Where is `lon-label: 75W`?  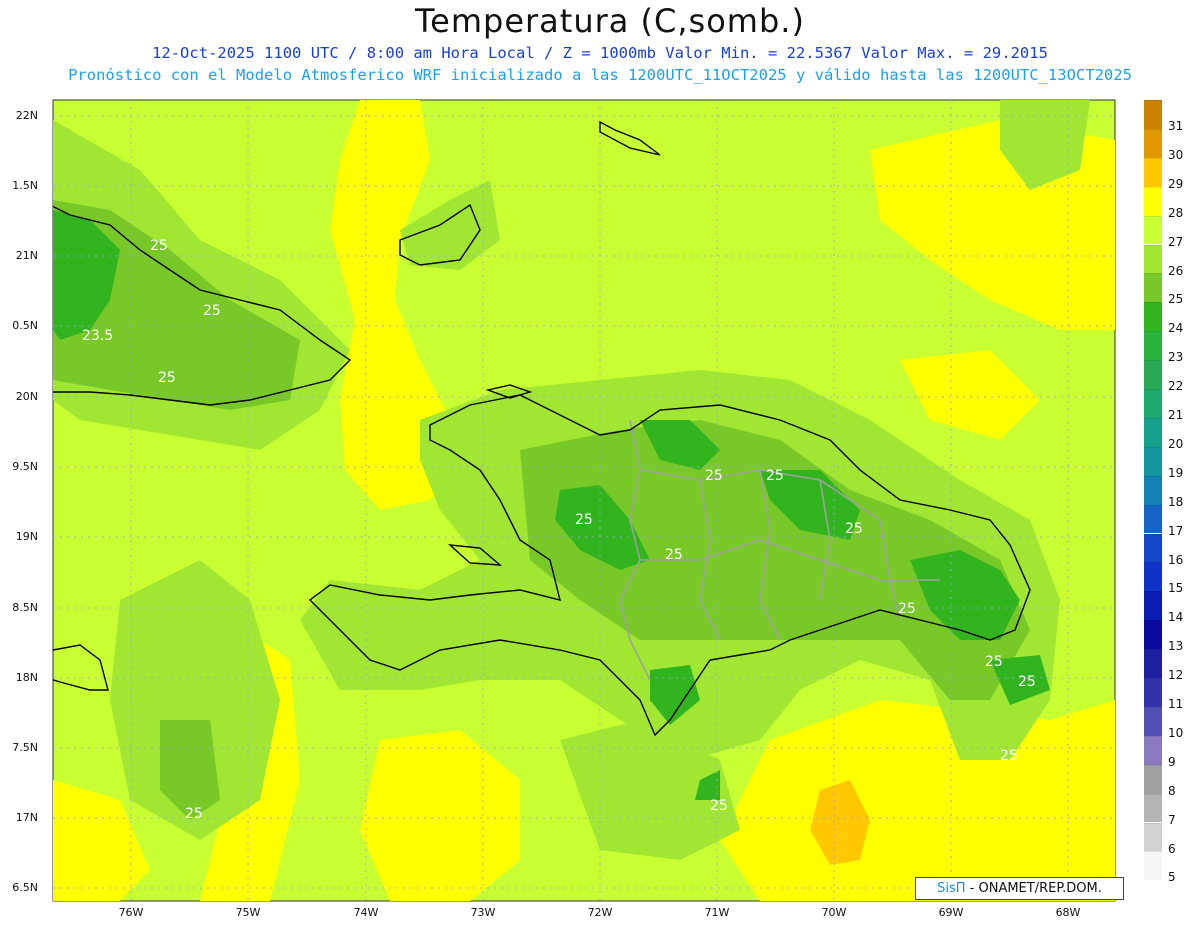 lon-label: 75W is located at coordinates (248, 912).